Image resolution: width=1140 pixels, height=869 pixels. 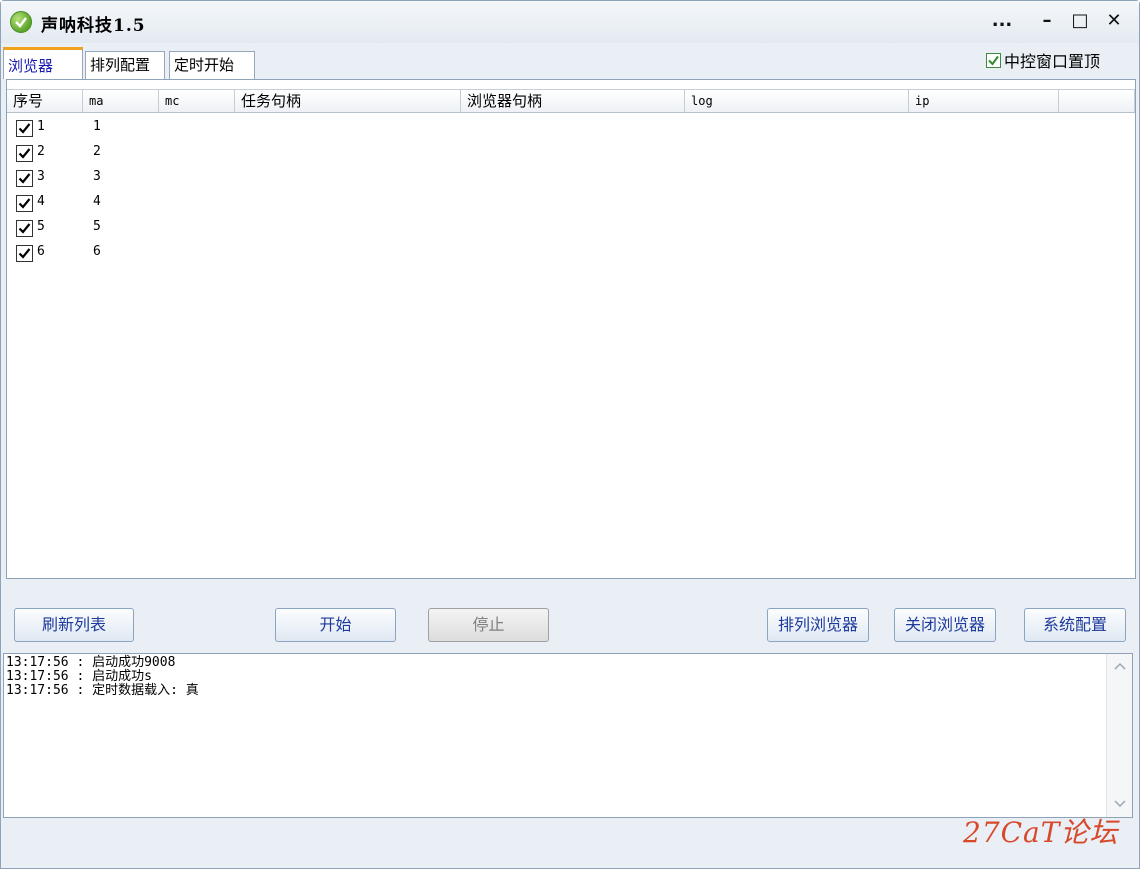 What do you see at coordinates (1080, 21) in the screenshot?
I see `maximize-button: □` at bounding box center [1080, 21].